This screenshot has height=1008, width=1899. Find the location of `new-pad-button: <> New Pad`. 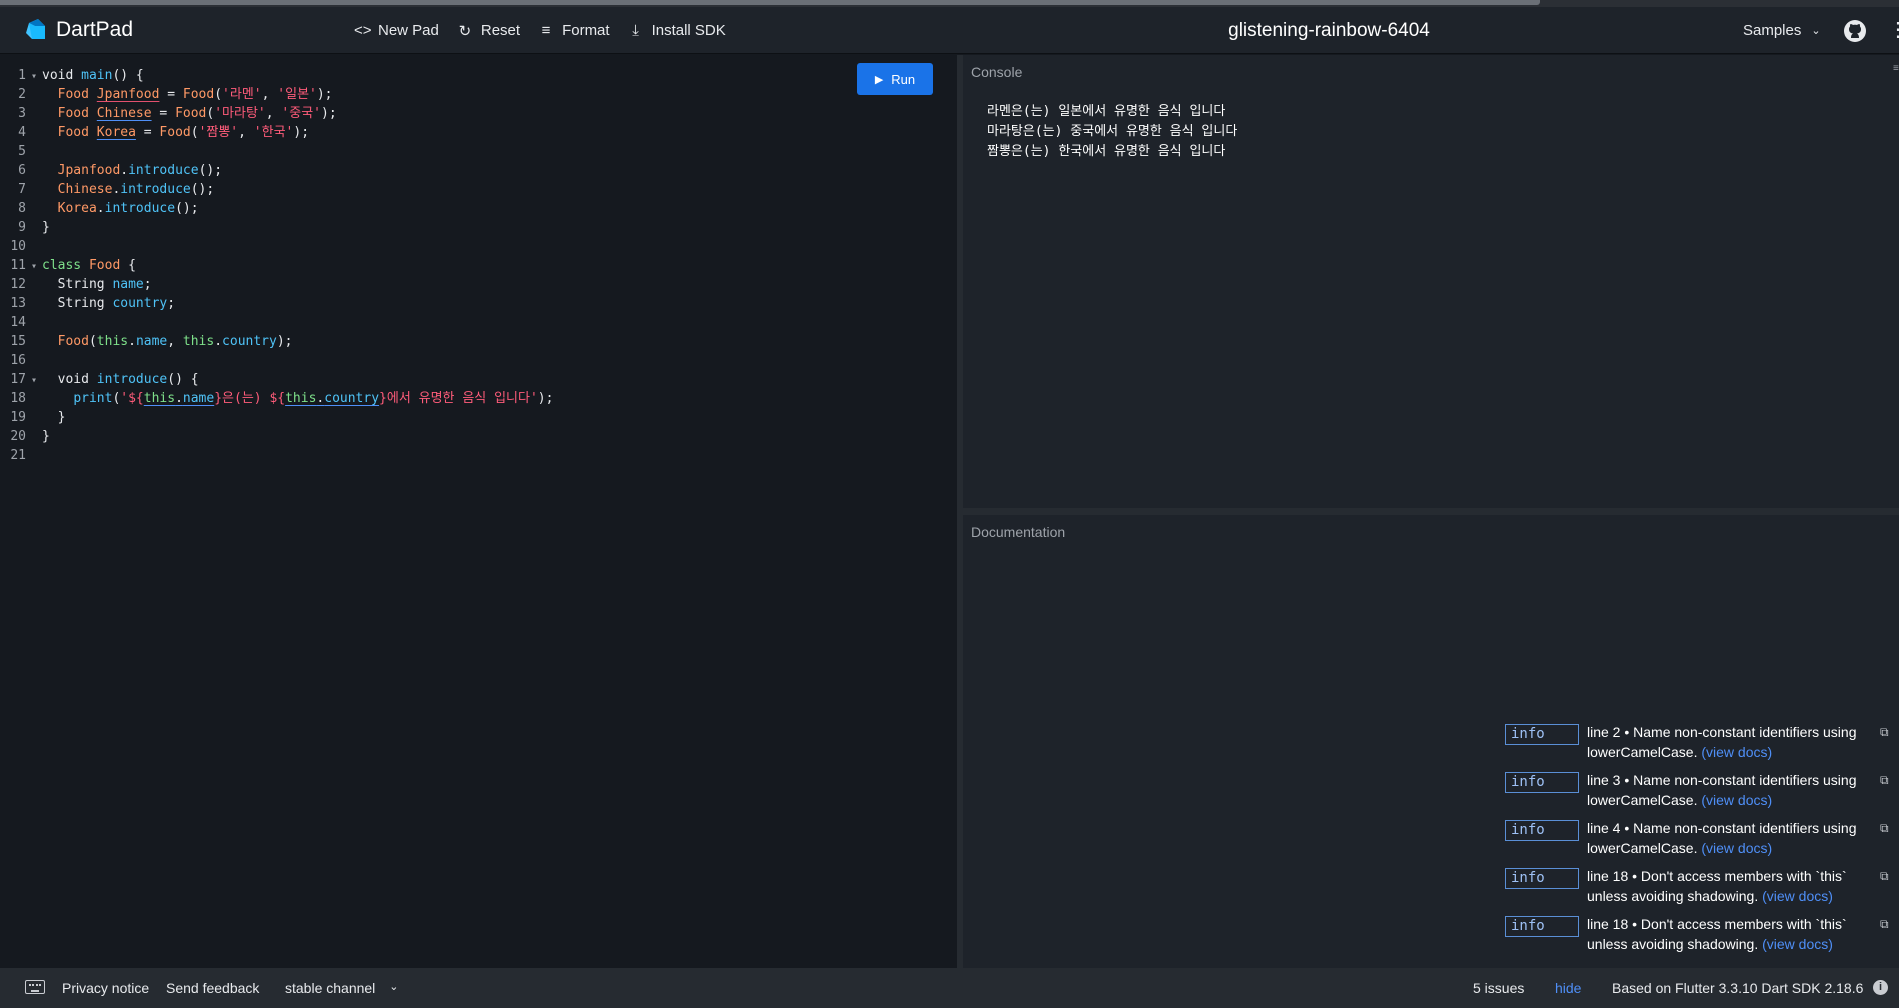

new-pad-button: <> New Pad is located at coordinates (396, 30).